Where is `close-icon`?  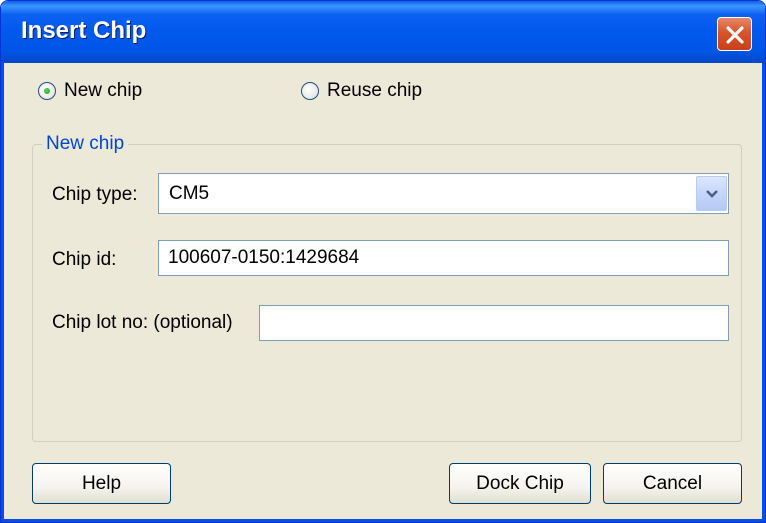
close-icon is located at coordinates (735, 35).